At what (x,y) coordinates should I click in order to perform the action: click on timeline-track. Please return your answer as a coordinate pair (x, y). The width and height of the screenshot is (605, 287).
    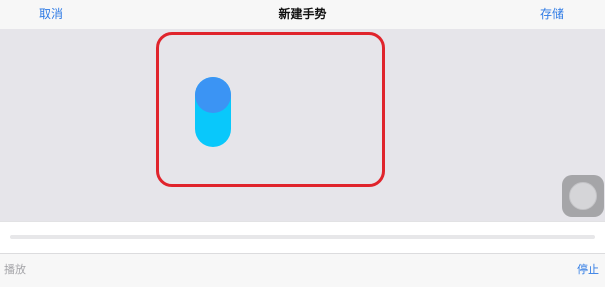
    Looking at the image, I should click on (302, 237).